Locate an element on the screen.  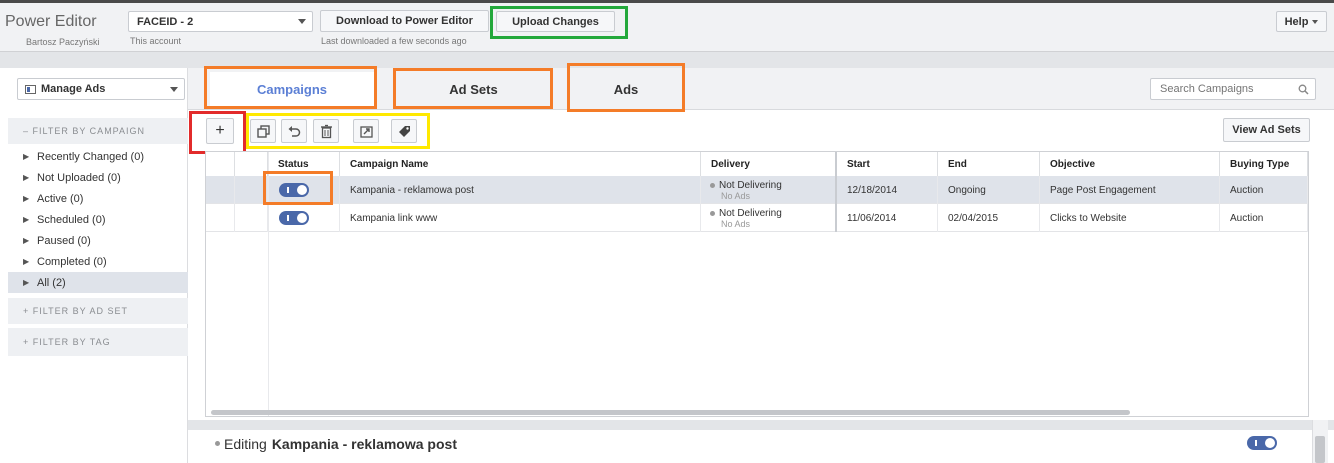
filter-by-tag: + FILTER BY TAG is located at coordinates (98, 342).